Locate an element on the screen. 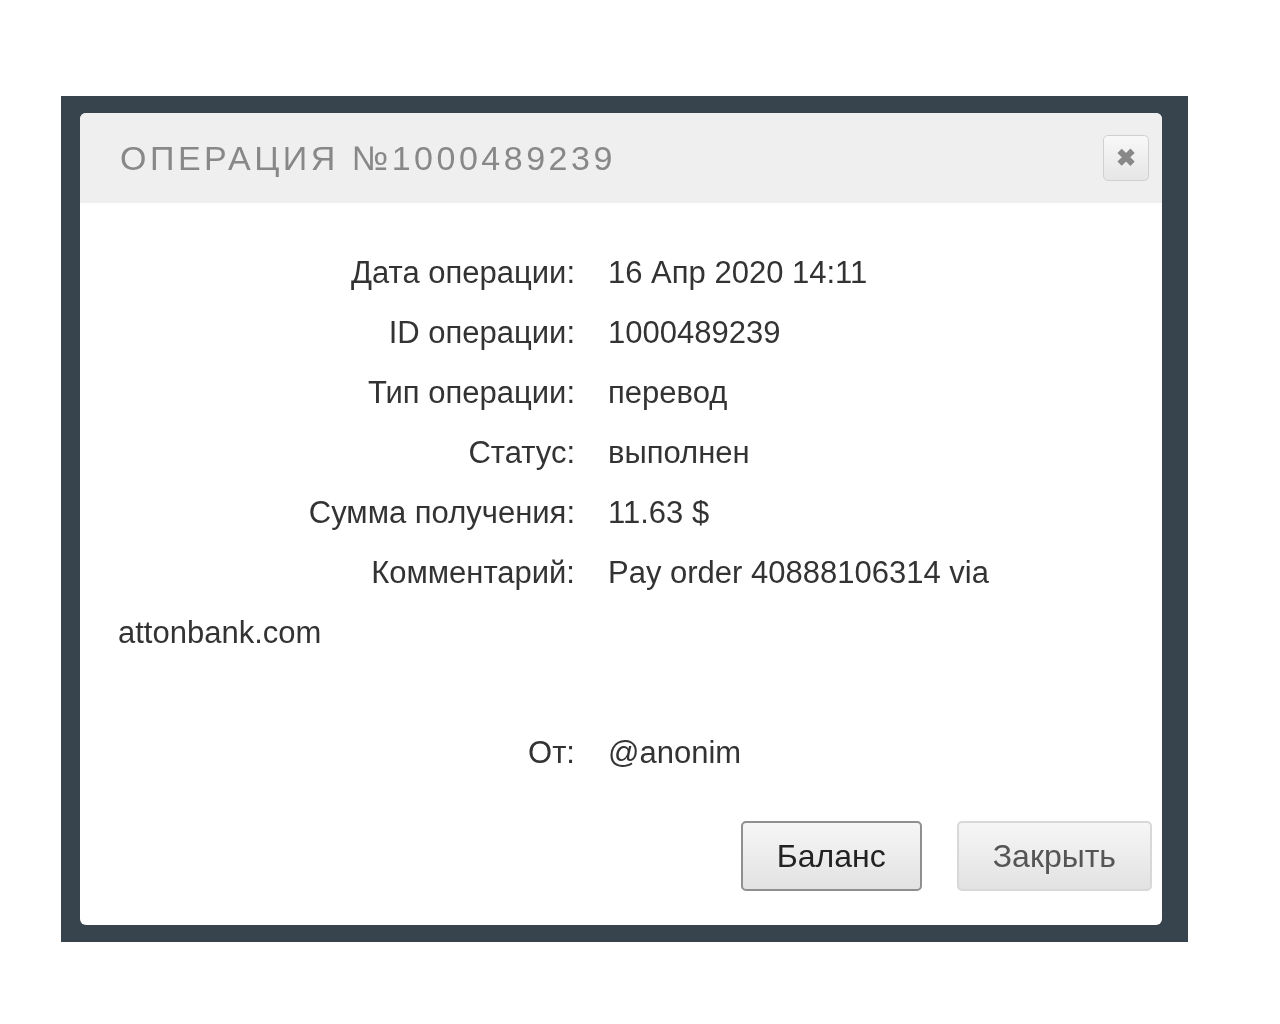 This screenshot has width=1280, height=1024. field-label: Статус: is located at coordinates (521, 453).